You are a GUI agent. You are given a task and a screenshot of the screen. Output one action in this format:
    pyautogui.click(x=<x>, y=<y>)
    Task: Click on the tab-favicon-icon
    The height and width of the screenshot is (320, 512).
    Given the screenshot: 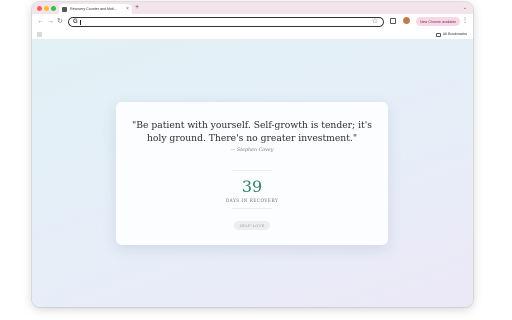 What is the action you would take?
    pyautogui.click(x=64, y=9)
    